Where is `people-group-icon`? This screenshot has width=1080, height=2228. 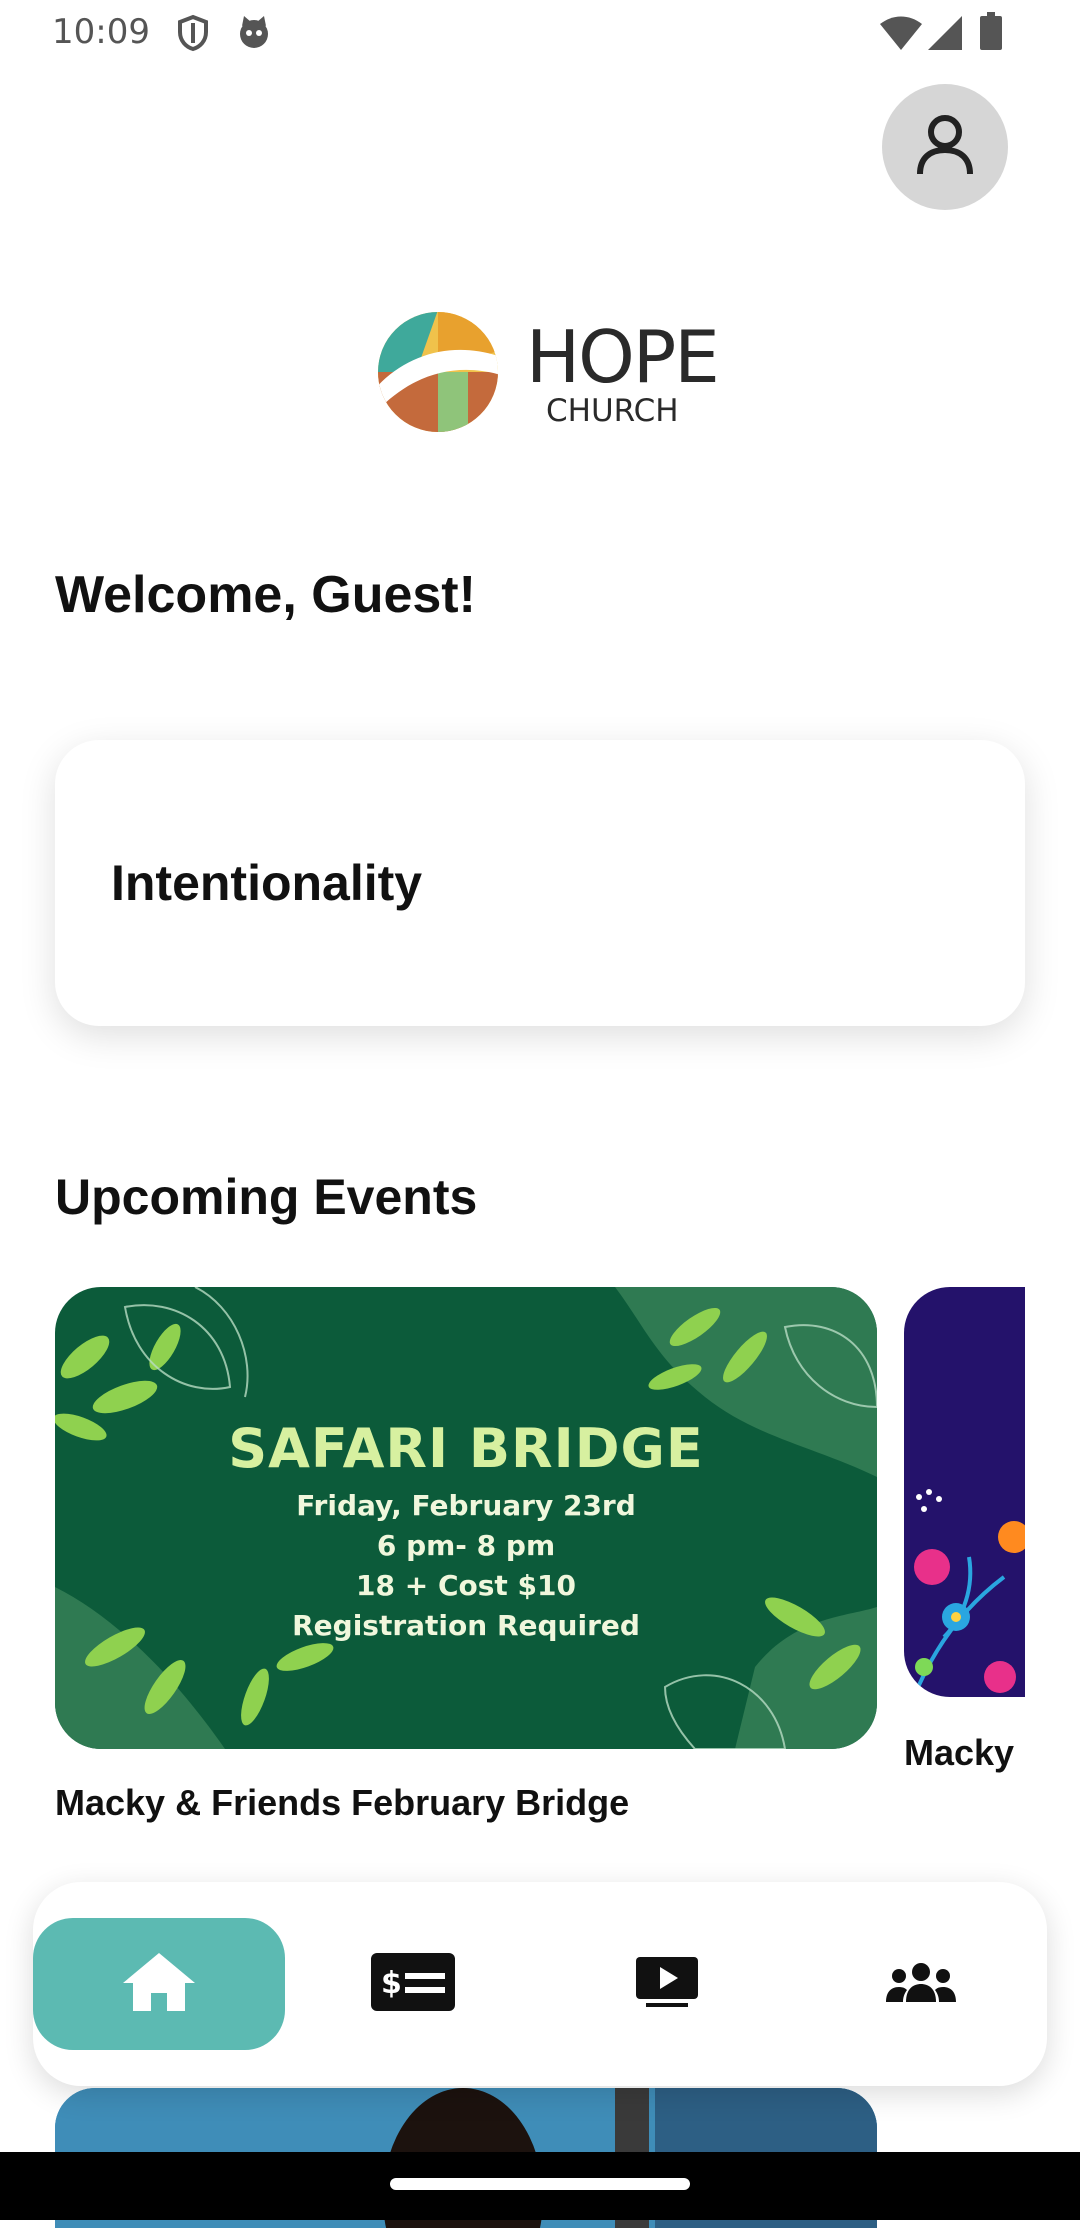
people-group-icon is located at coordinates (921, 1984).